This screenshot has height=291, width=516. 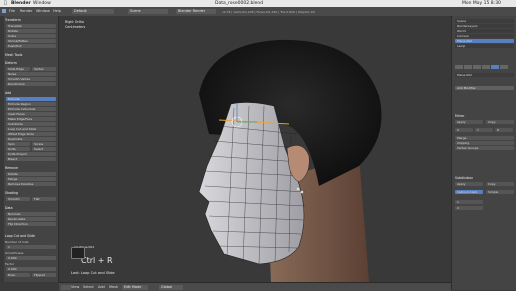 What do you see at coordinates (44, 149) in the screenshot?
I see `tool-select: Select` at bounding box center [44, 149].